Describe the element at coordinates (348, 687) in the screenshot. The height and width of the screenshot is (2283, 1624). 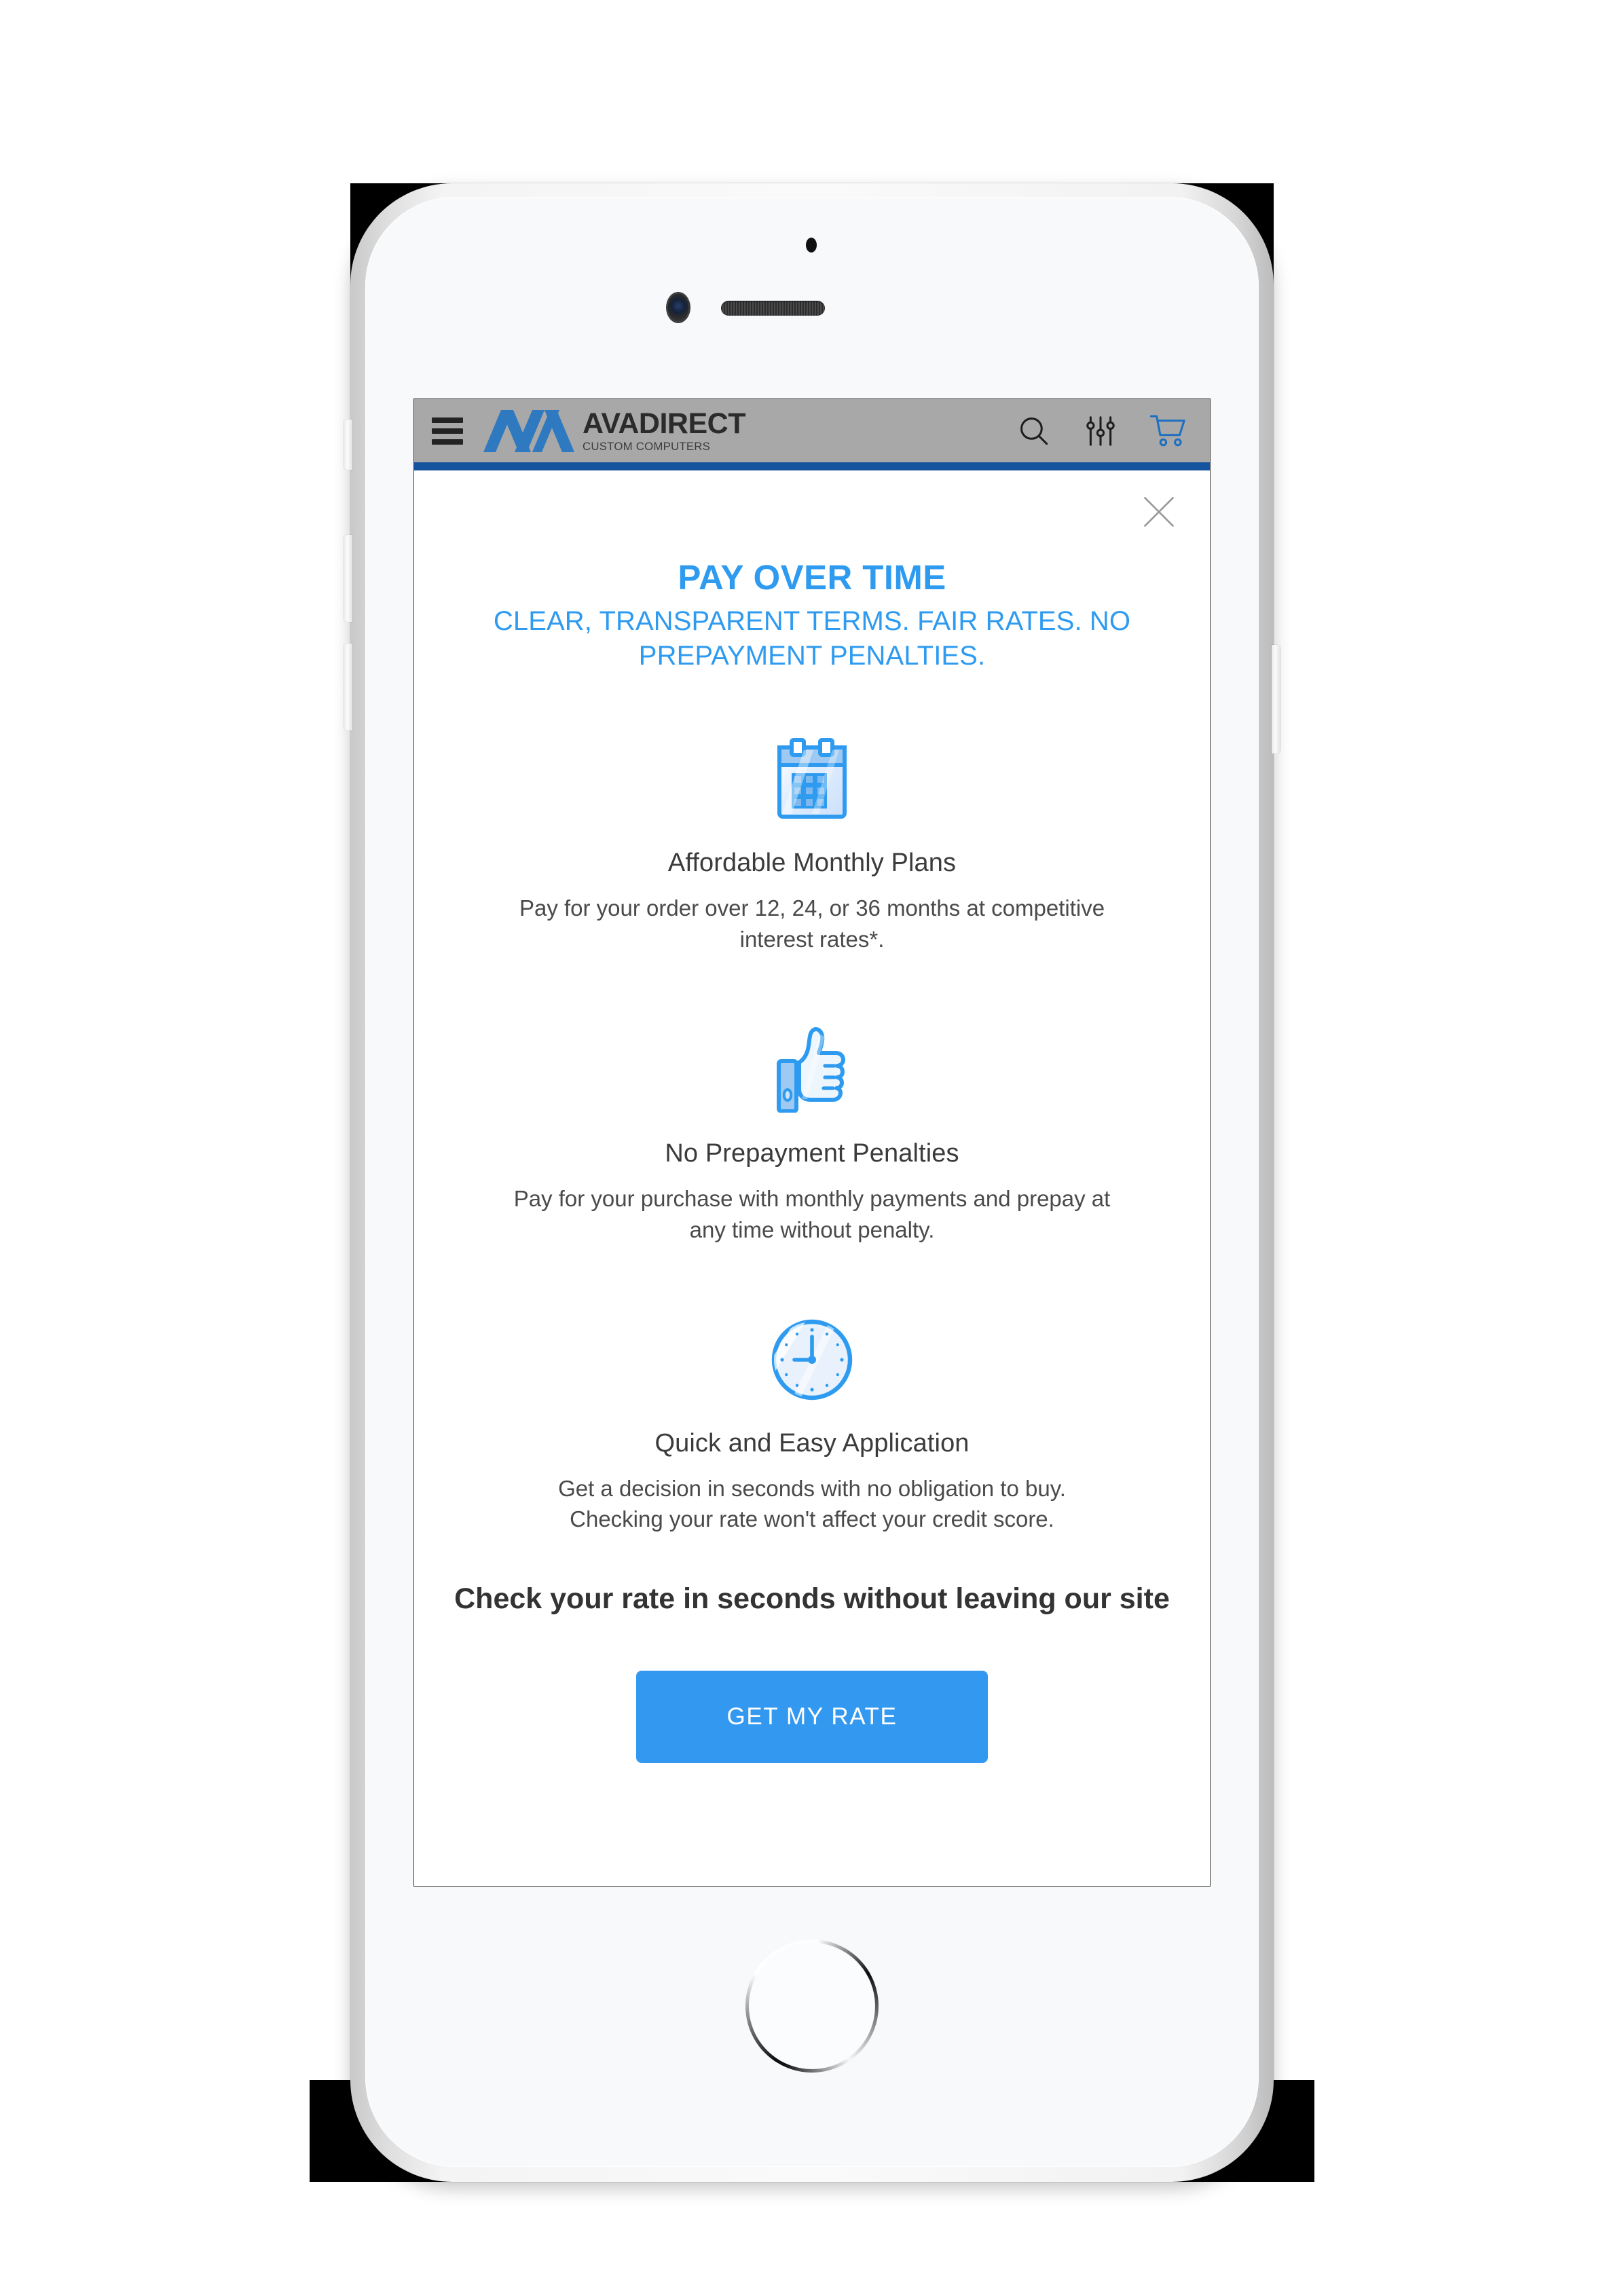
I see `volume-down-button` at that location.